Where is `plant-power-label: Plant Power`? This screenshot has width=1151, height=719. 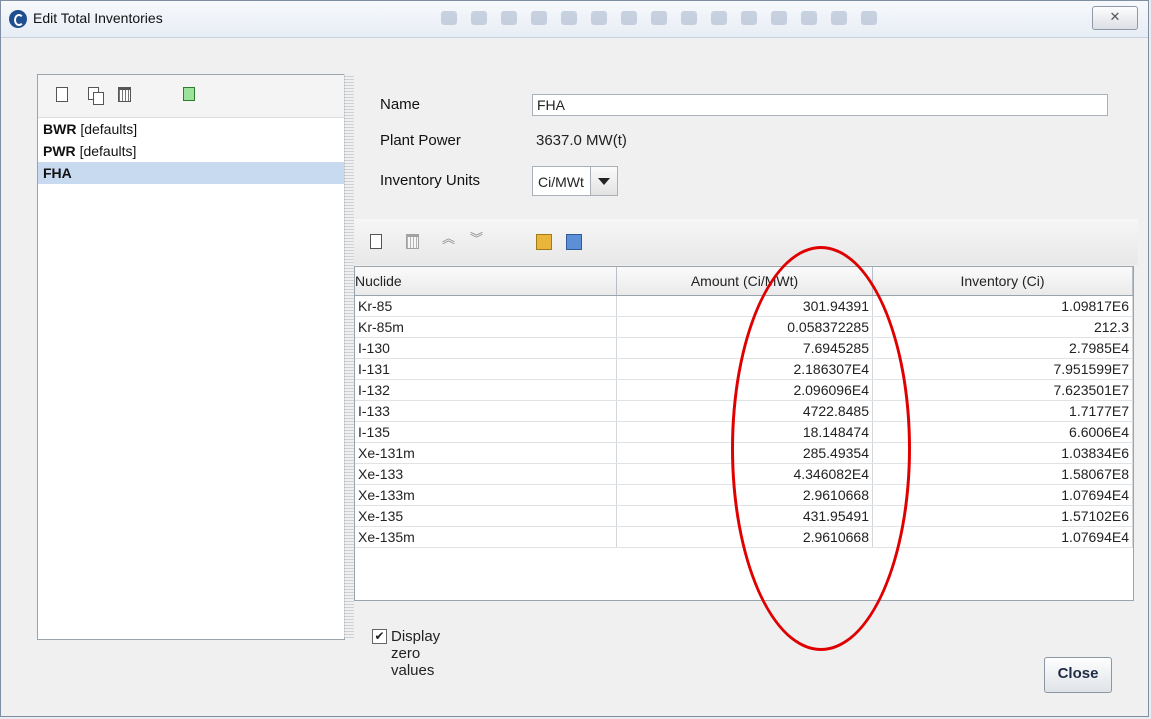 plant-power-label: Plant Power is located at coordinates (420, 140).